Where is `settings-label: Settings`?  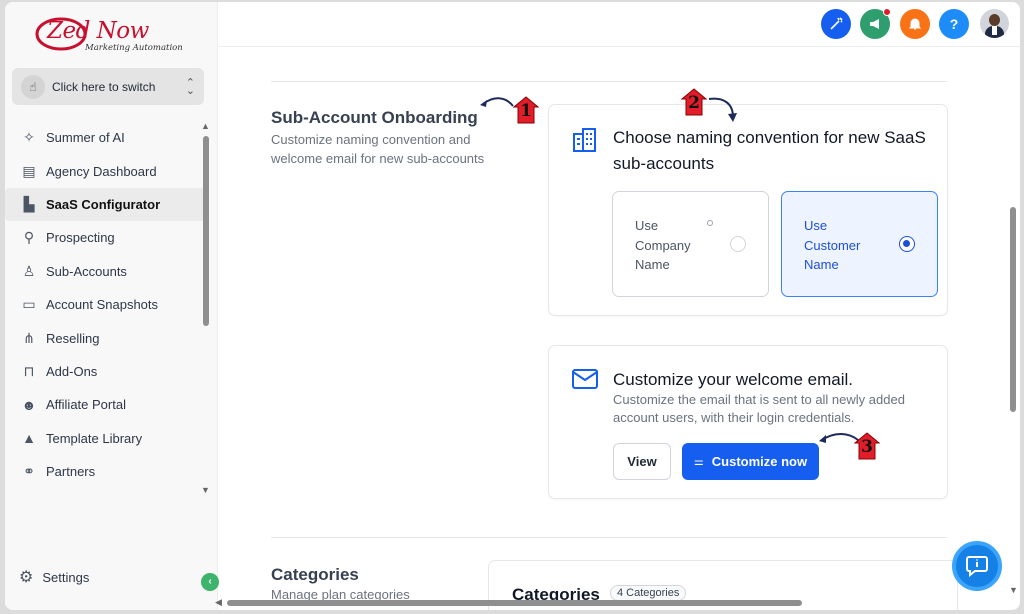 settings-label: Settings is located at coordinates (66, 577).